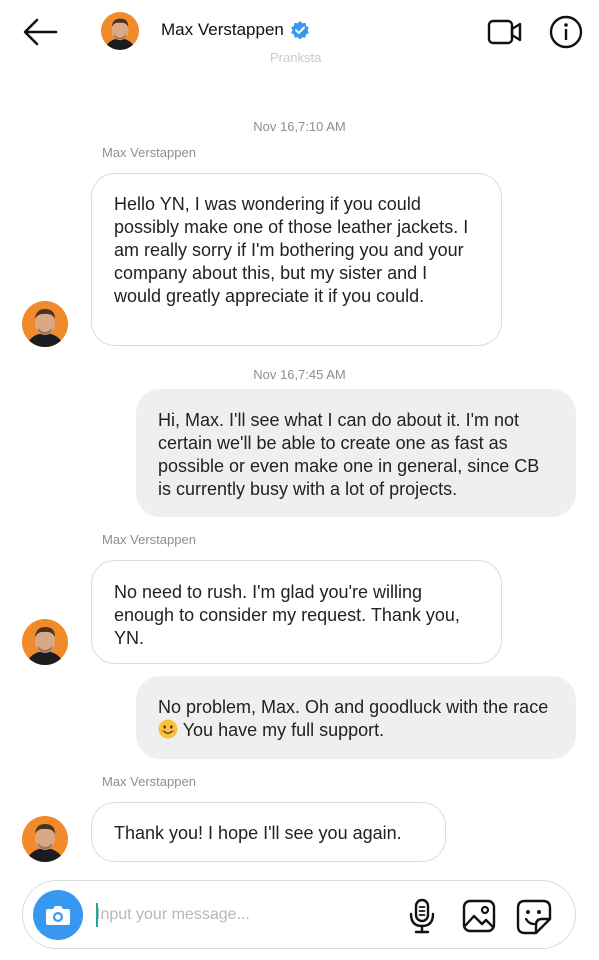 The height and width of the screenshot is (960, 599). Describe the element at coordinates (300, 30) in the screenshot. I see `verified-badge-icon` at that location.